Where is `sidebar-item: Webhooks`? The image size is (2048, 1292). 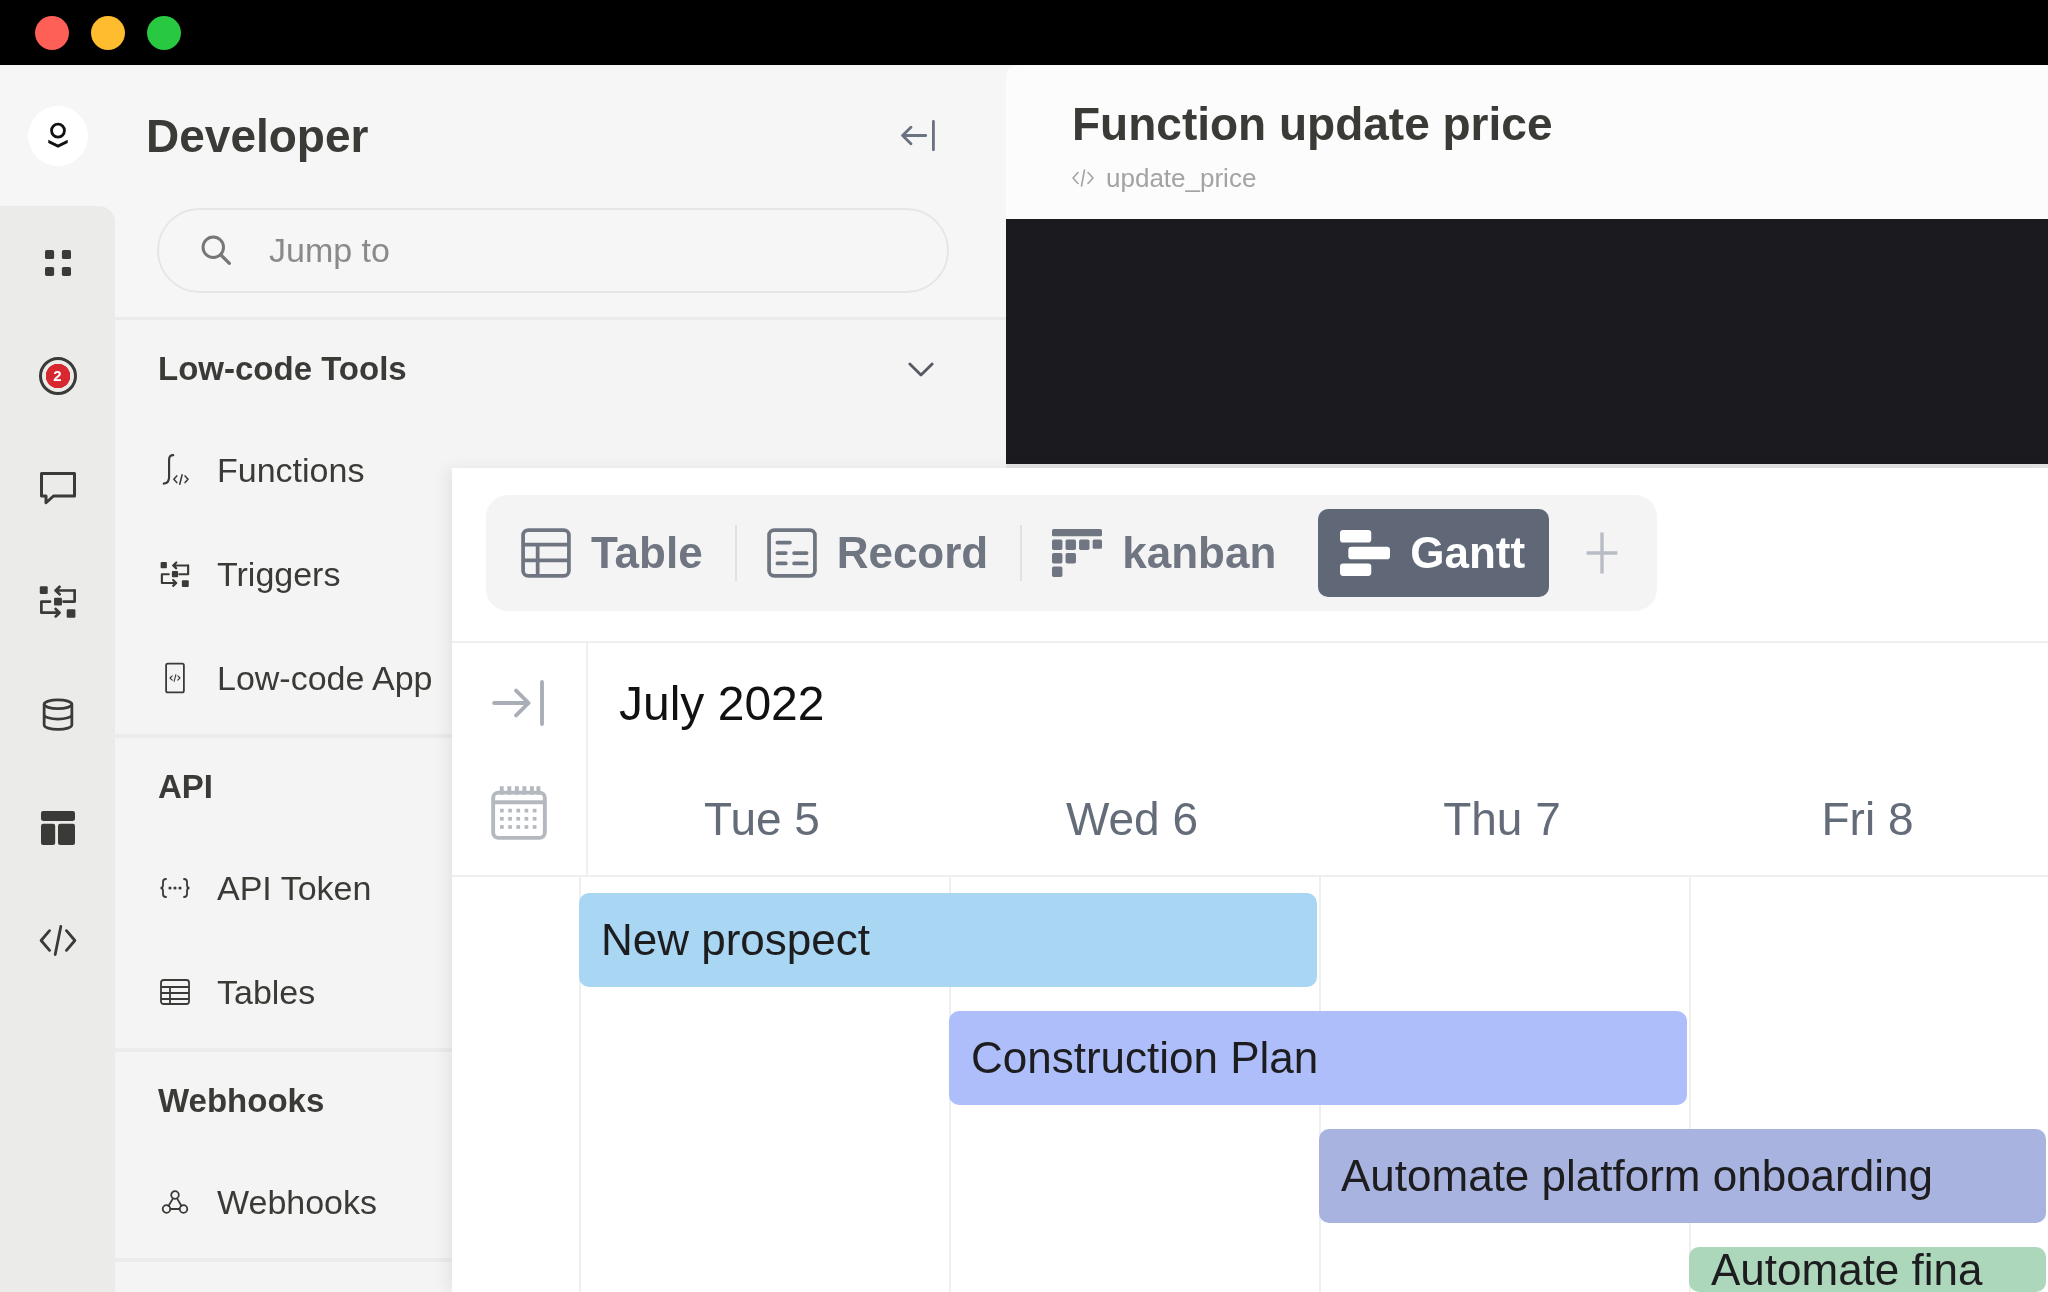
sidebar-item: Webhooks is located at coordinates (268, 1202).